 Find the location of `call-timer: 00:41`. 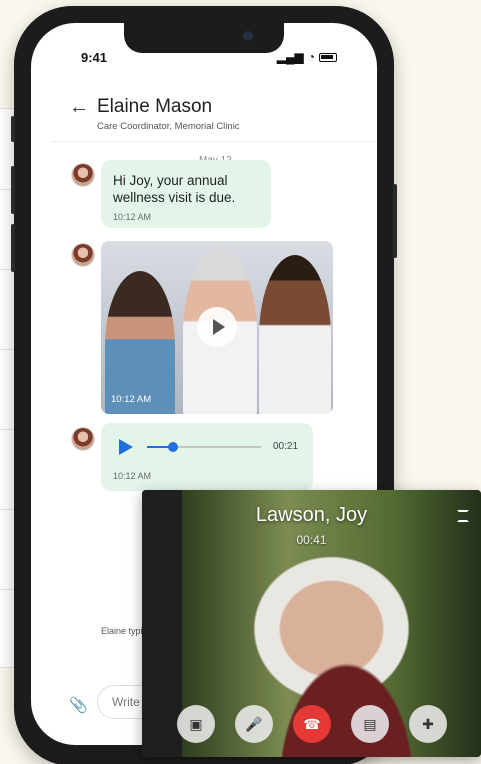

call-timer: 00:41 is located at coordinates (311, 540).